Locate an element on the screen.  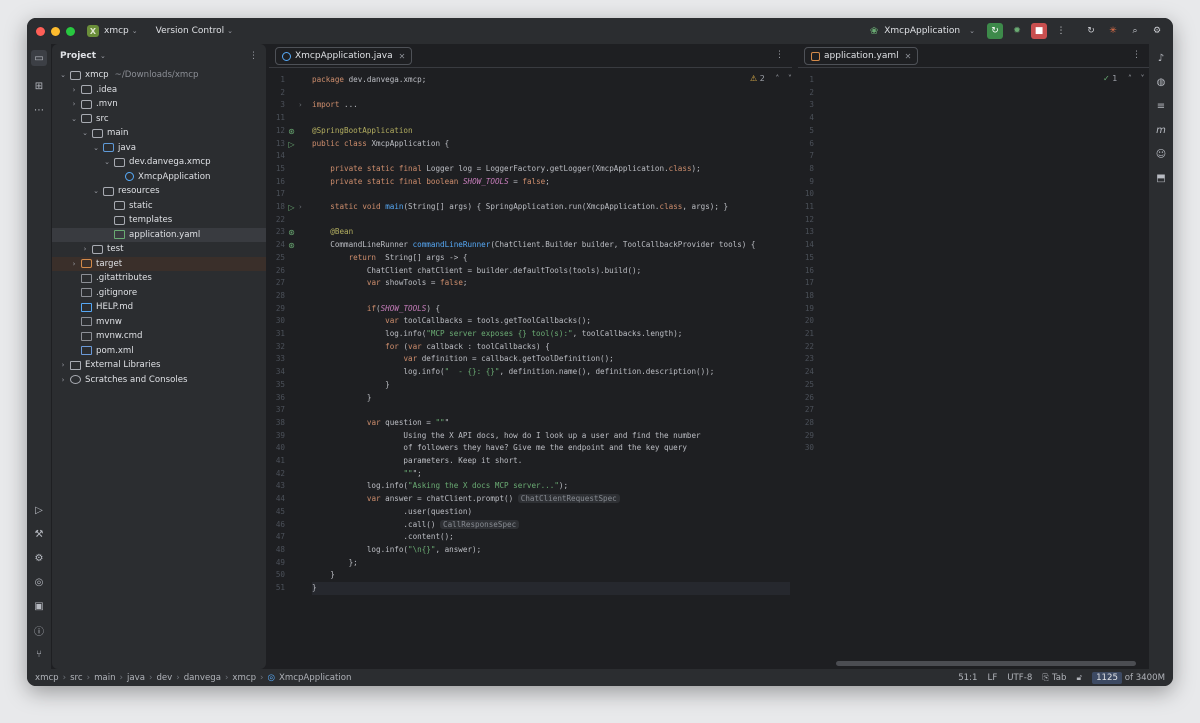
file-encoding: UTF-8 is located at coordinates (1019, 678).